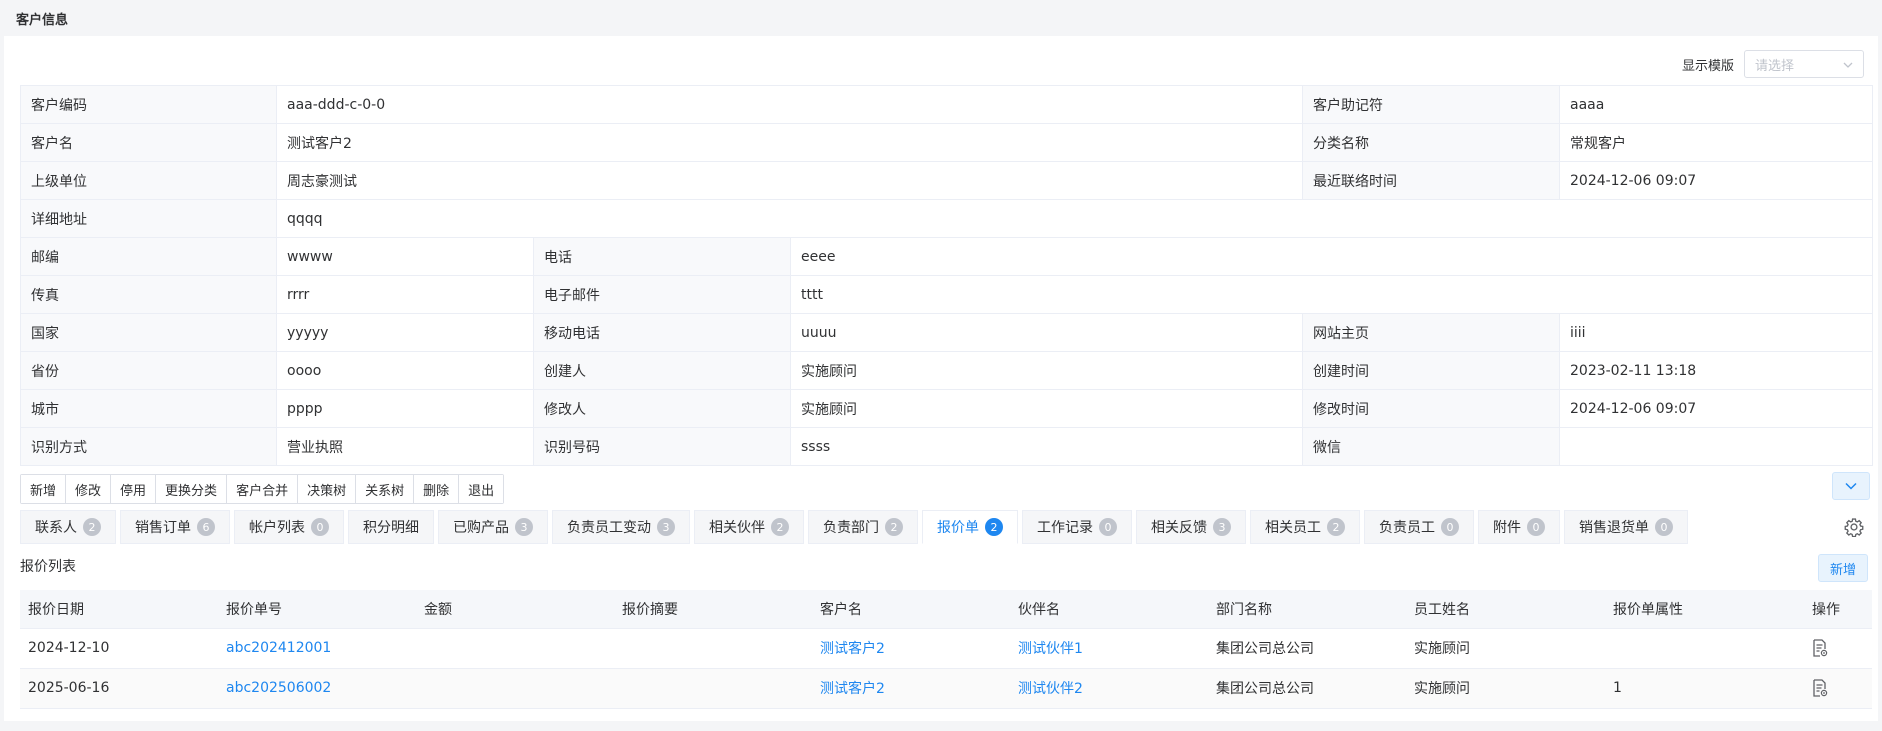  What do you see at coordinates (946, 408) in the screenshot?
I see `info-row: 城市 pppp 修改人 实施顾问 修改时间 2024-12-06 09:07` at bounding box center [946, 408].